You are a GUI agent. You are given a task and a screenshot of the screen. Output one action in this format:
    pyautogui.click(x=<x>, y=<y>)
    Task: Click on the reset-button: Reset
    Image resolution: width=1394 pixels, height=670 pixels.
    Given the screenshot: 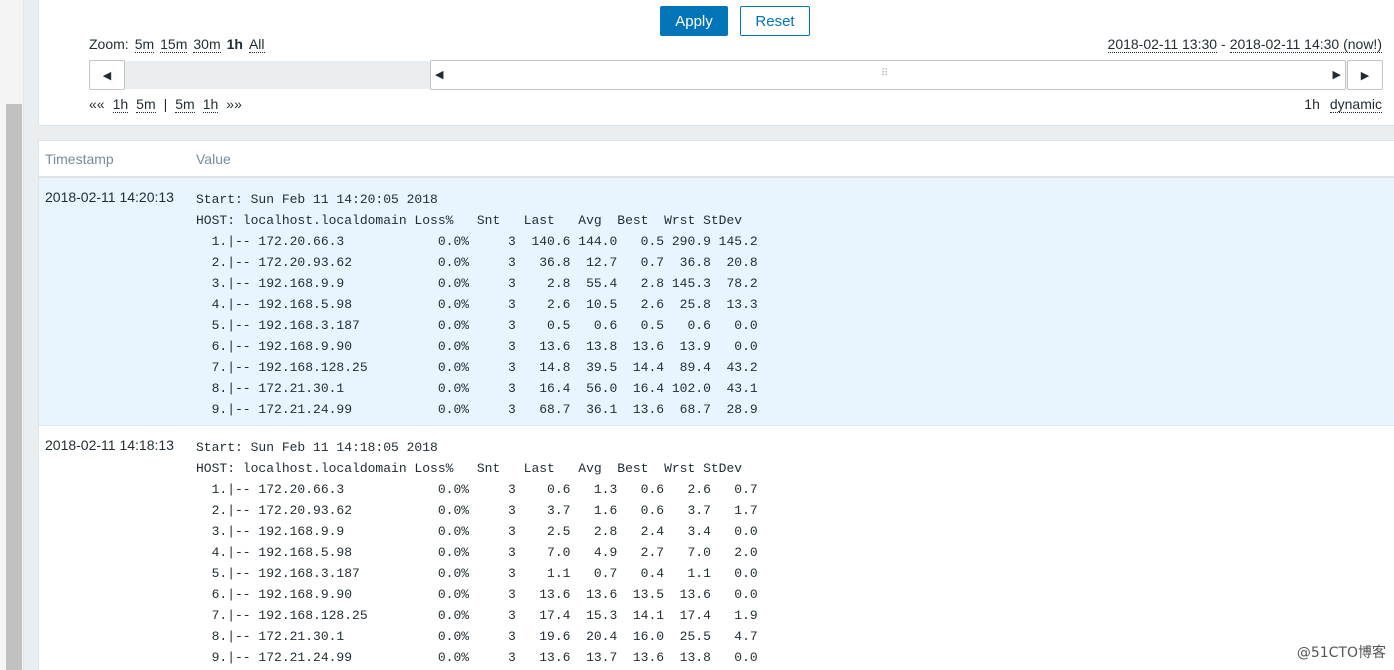 What is the action you would take?
    pyautogui.click(x=775, y=21)
    